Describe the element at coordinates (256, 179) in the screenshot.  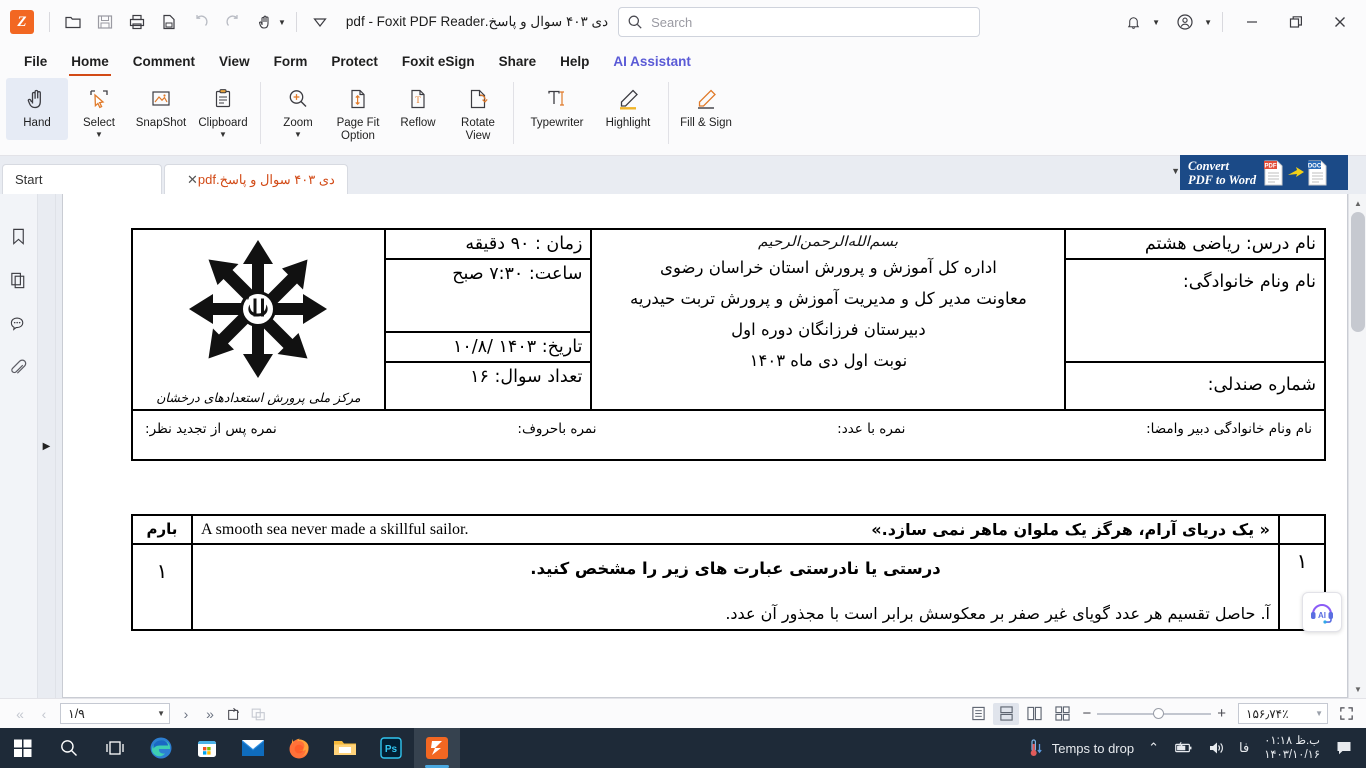
I see `tab-document: دی ۴۰۳ سوال و پاسخ.pdf ✕` at that location.